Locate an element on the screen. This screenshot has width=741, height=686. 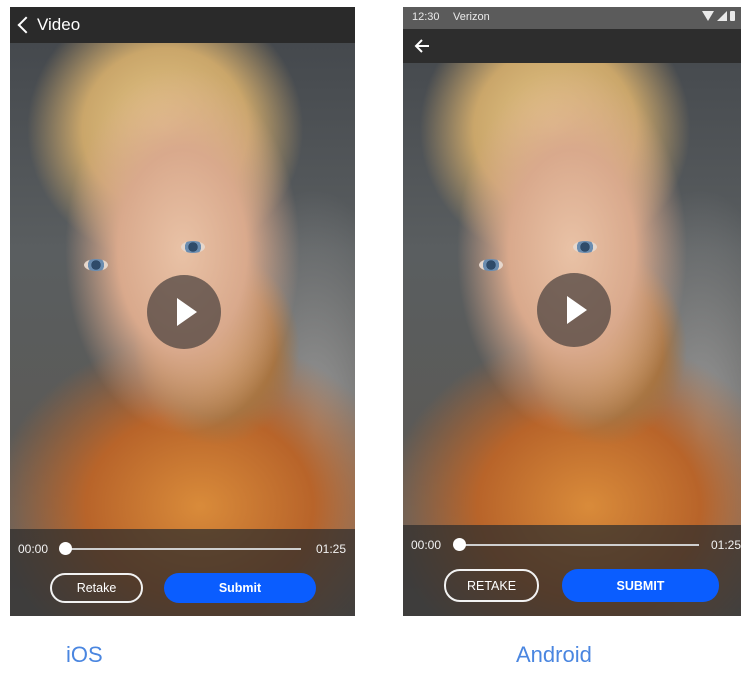
chevron-left-icon is located at coordinates (26, 25).